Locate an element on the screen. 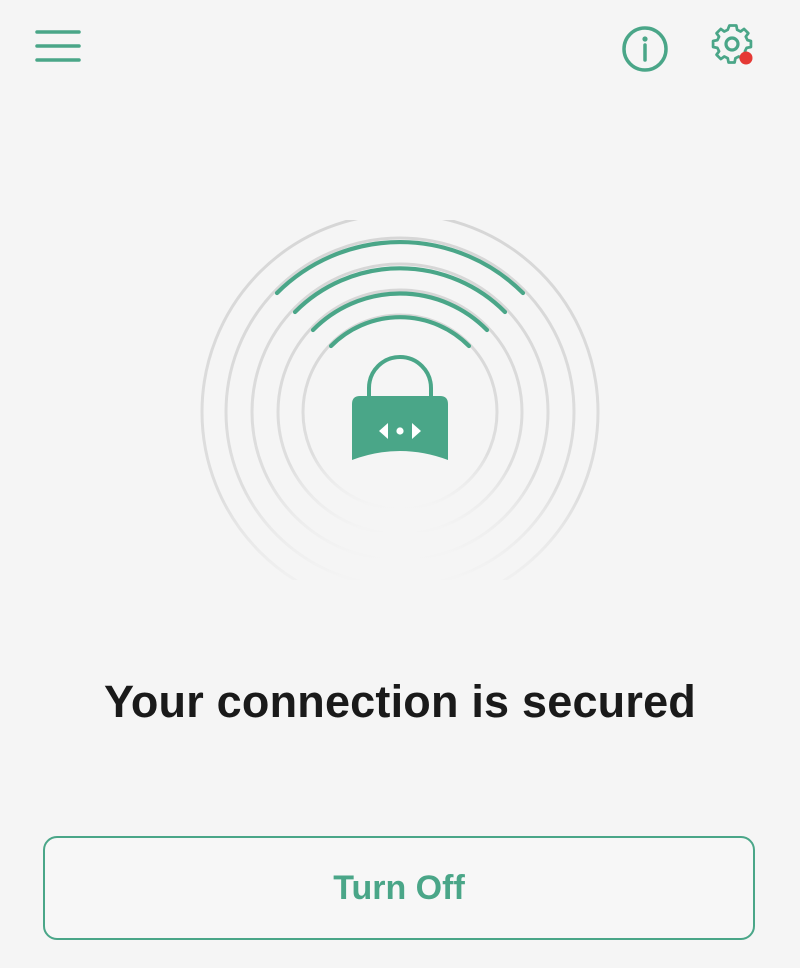 This screenshot has width=800, height=968. menu-button is located at coordinates (58, 46).